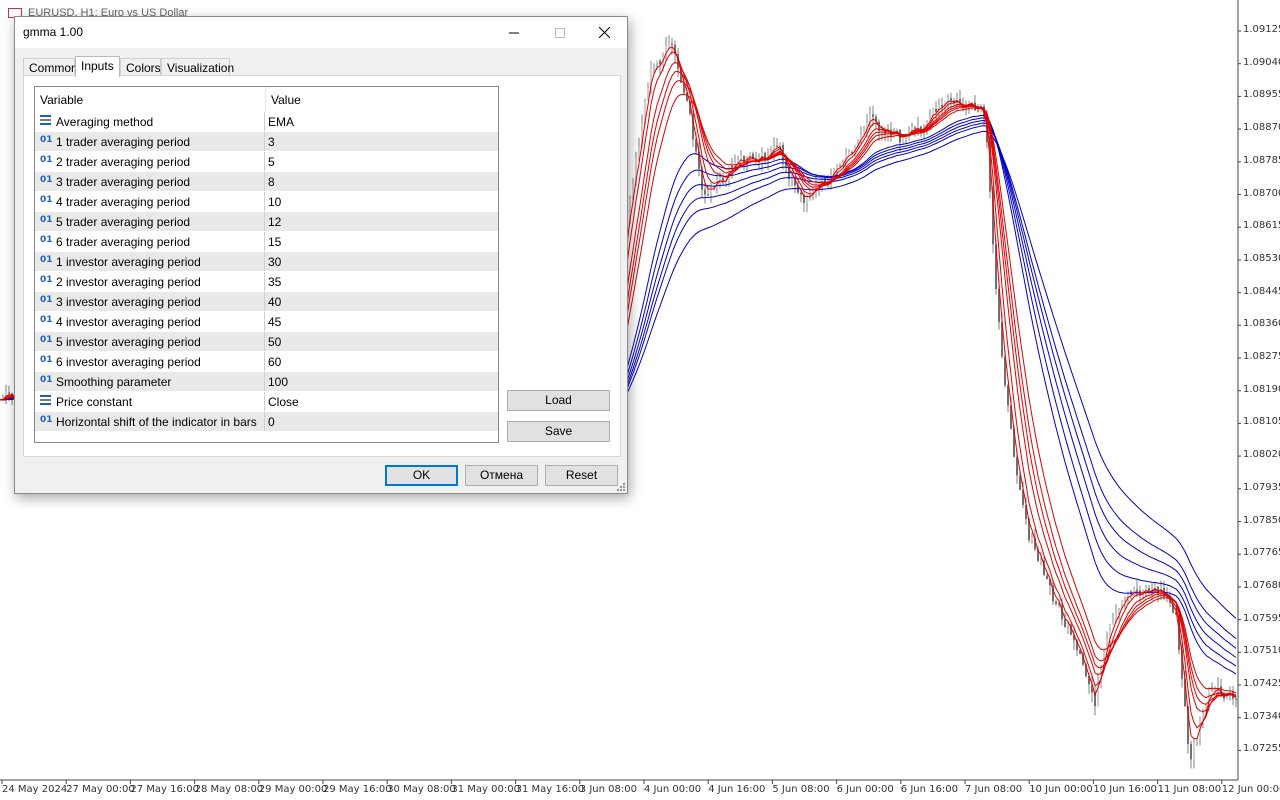 This screenshot has width=1280, height=800. What do you see at coordinates (286, 100) in the screenshot?
I see `column-header-value: Value` at bounding box center [286, 100].